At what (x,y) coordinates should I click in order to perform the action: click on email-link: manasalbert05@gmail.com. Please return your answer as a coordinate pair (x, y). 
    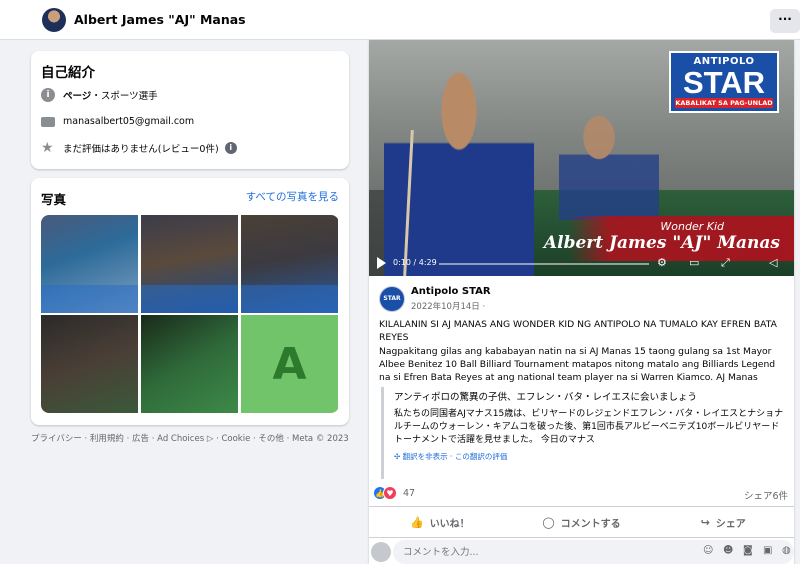
    Looking at the image, I should click on (128, 121).